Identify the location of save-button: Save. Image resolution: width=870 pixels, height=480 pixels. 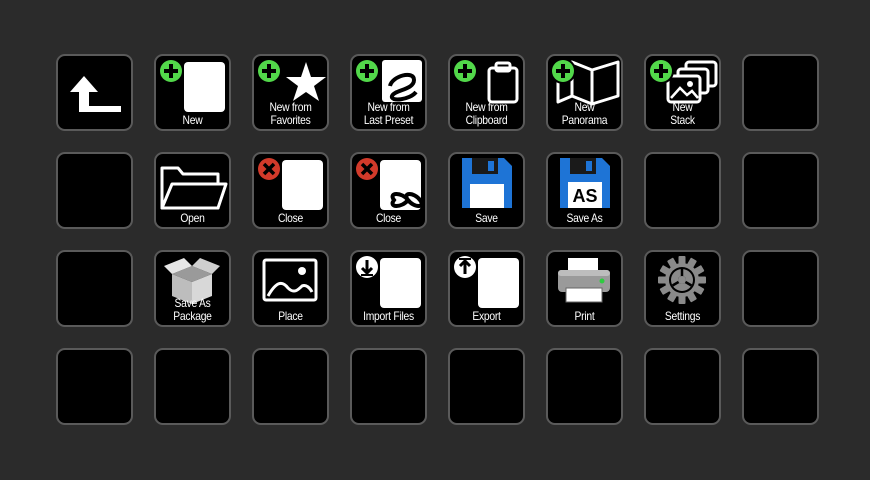
(486, 190).